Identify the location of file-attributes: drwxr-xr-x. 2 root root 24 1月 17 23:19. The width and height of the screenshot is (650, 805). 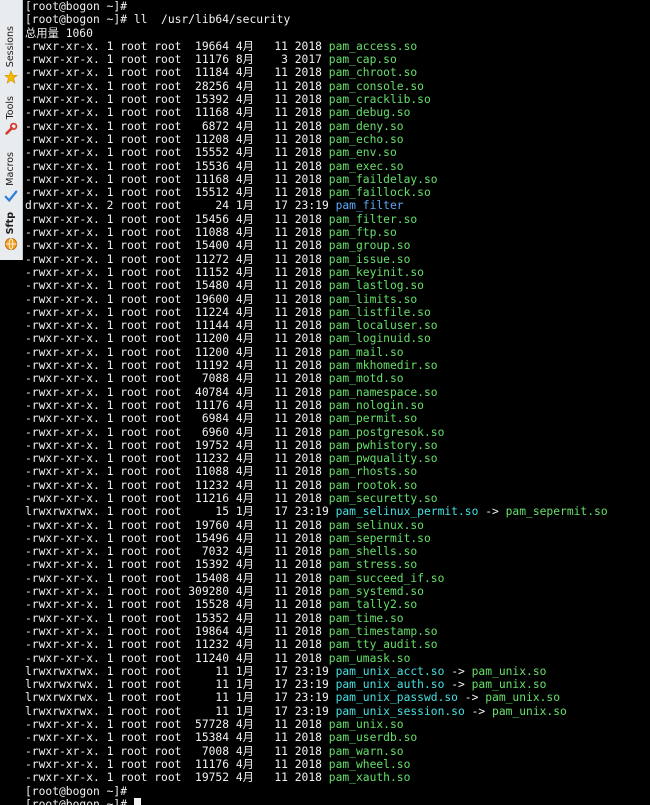
(180, 206).